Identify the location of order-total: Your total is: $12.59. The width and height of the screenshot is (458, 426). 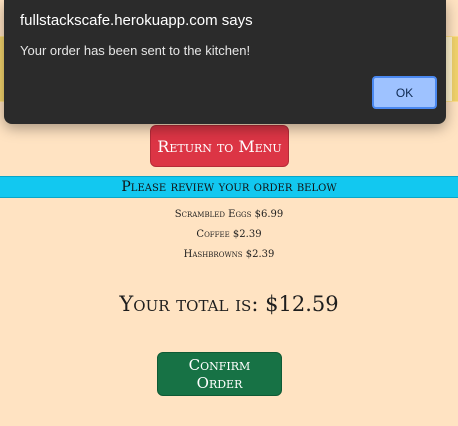
(229, 304).